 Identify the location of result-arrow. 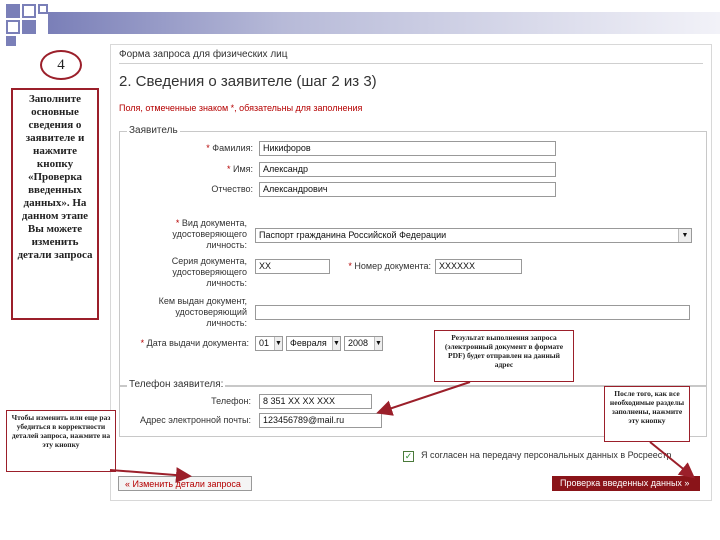
(423, 398).